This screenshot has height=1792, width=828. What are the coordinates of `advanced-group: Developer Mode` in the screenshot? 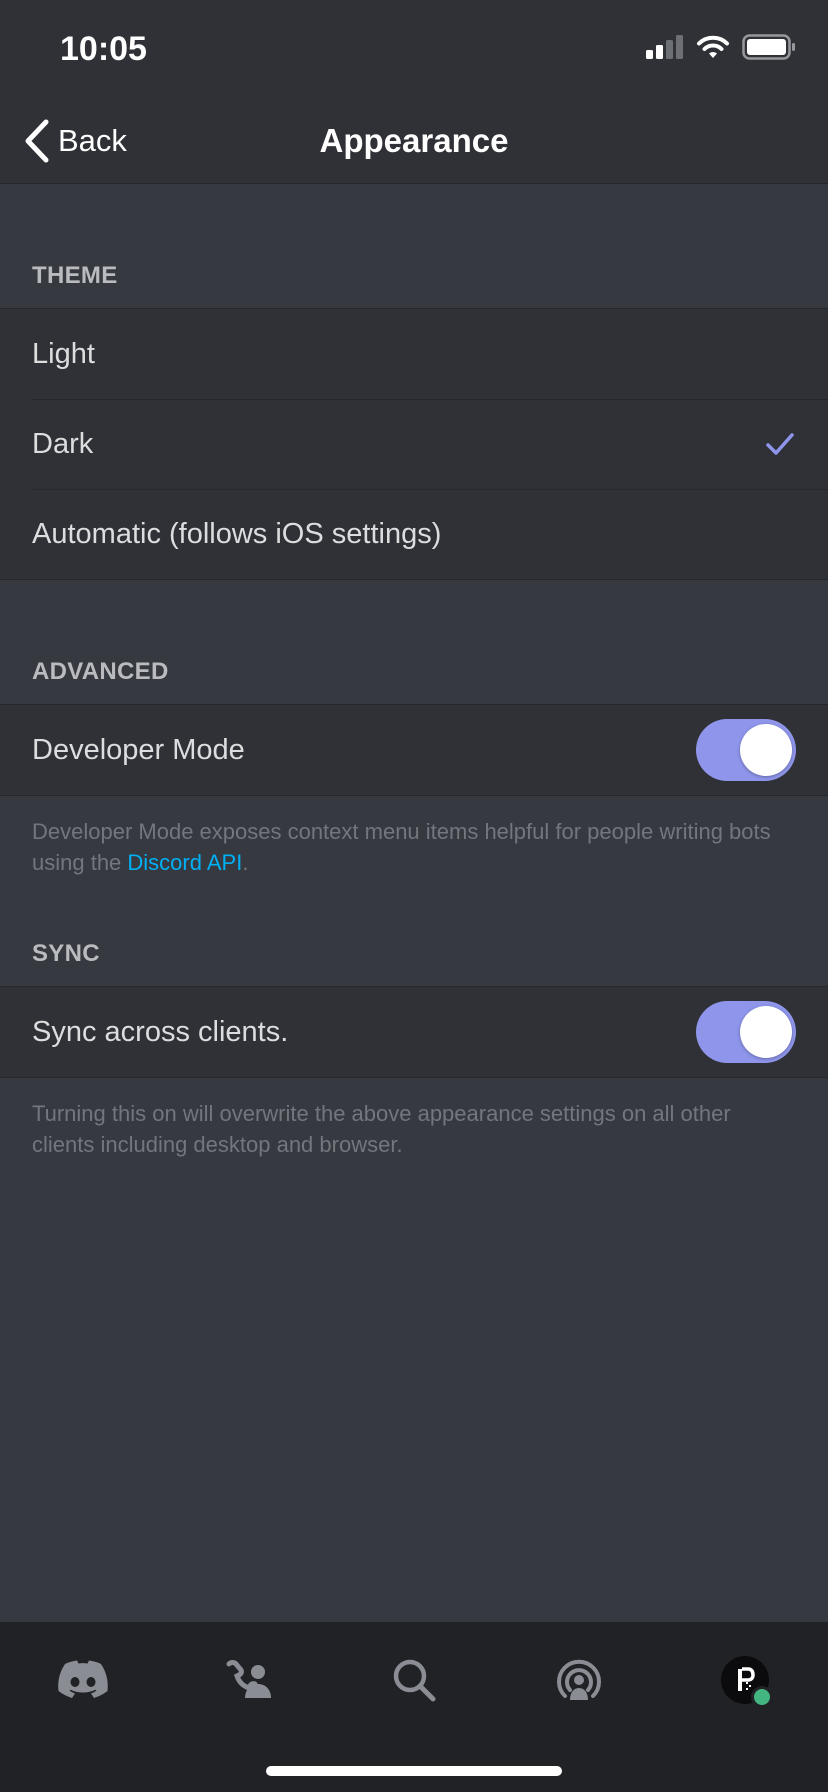 It's located at (414, 750).